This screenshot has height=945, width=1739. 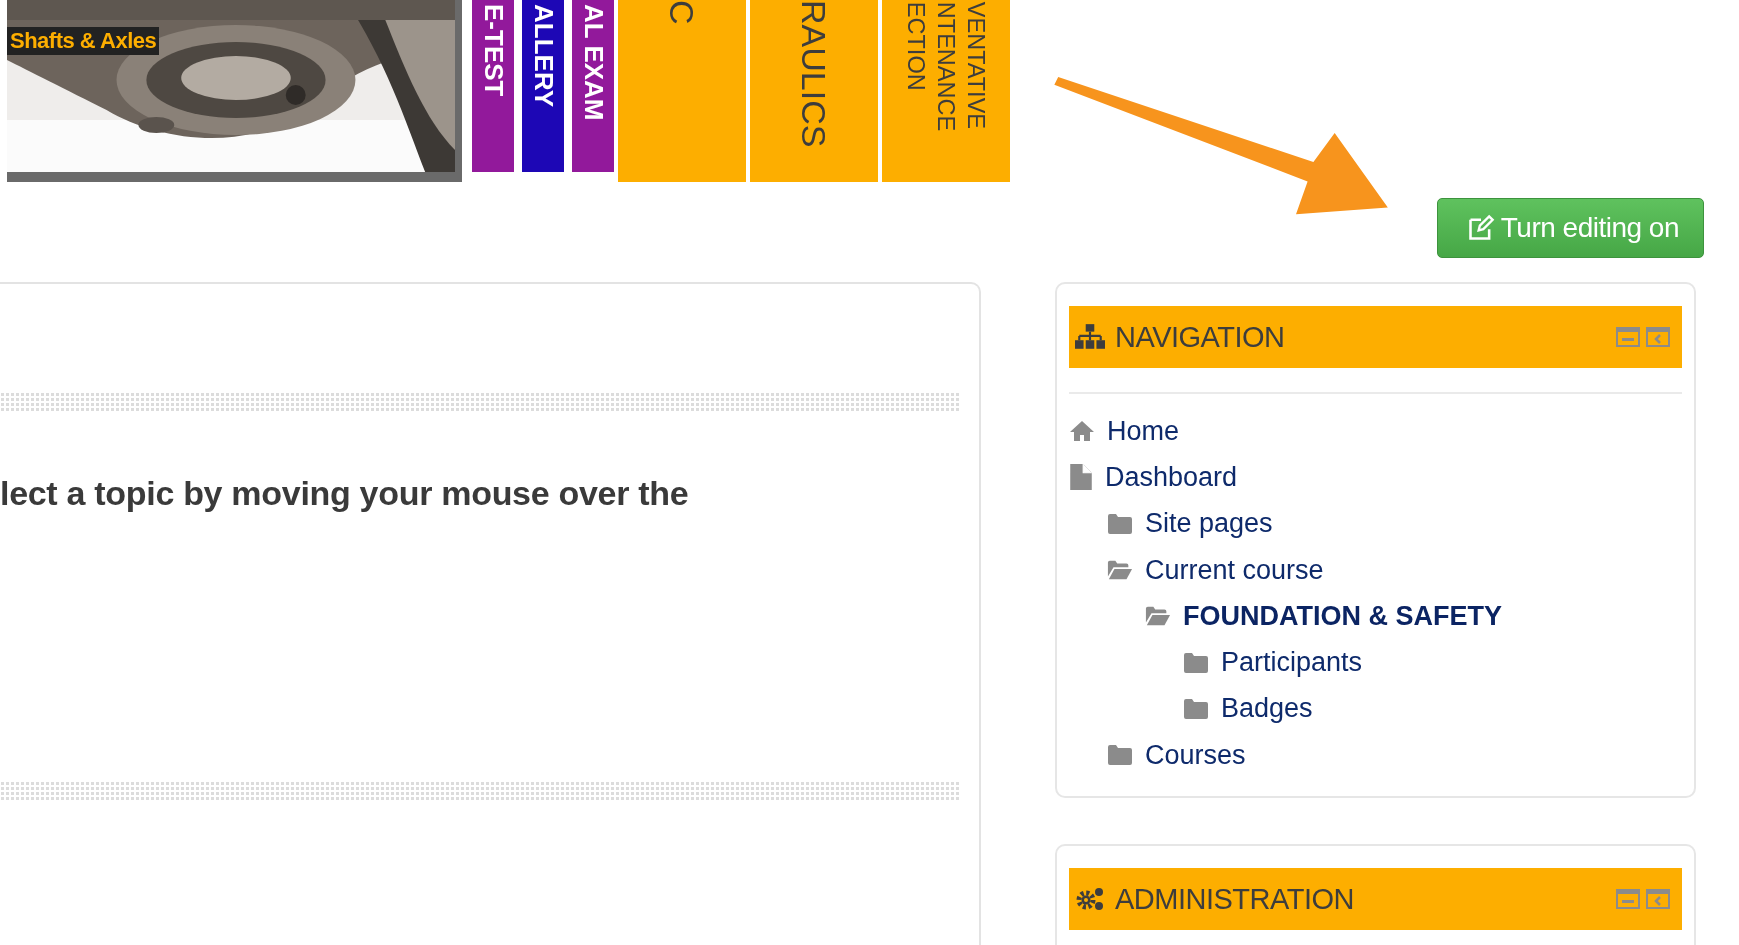 What do you see at coordinates (1196, 570) in the screenshot?
I see `nav-item: Current course` at bounding box center [1196, 570].